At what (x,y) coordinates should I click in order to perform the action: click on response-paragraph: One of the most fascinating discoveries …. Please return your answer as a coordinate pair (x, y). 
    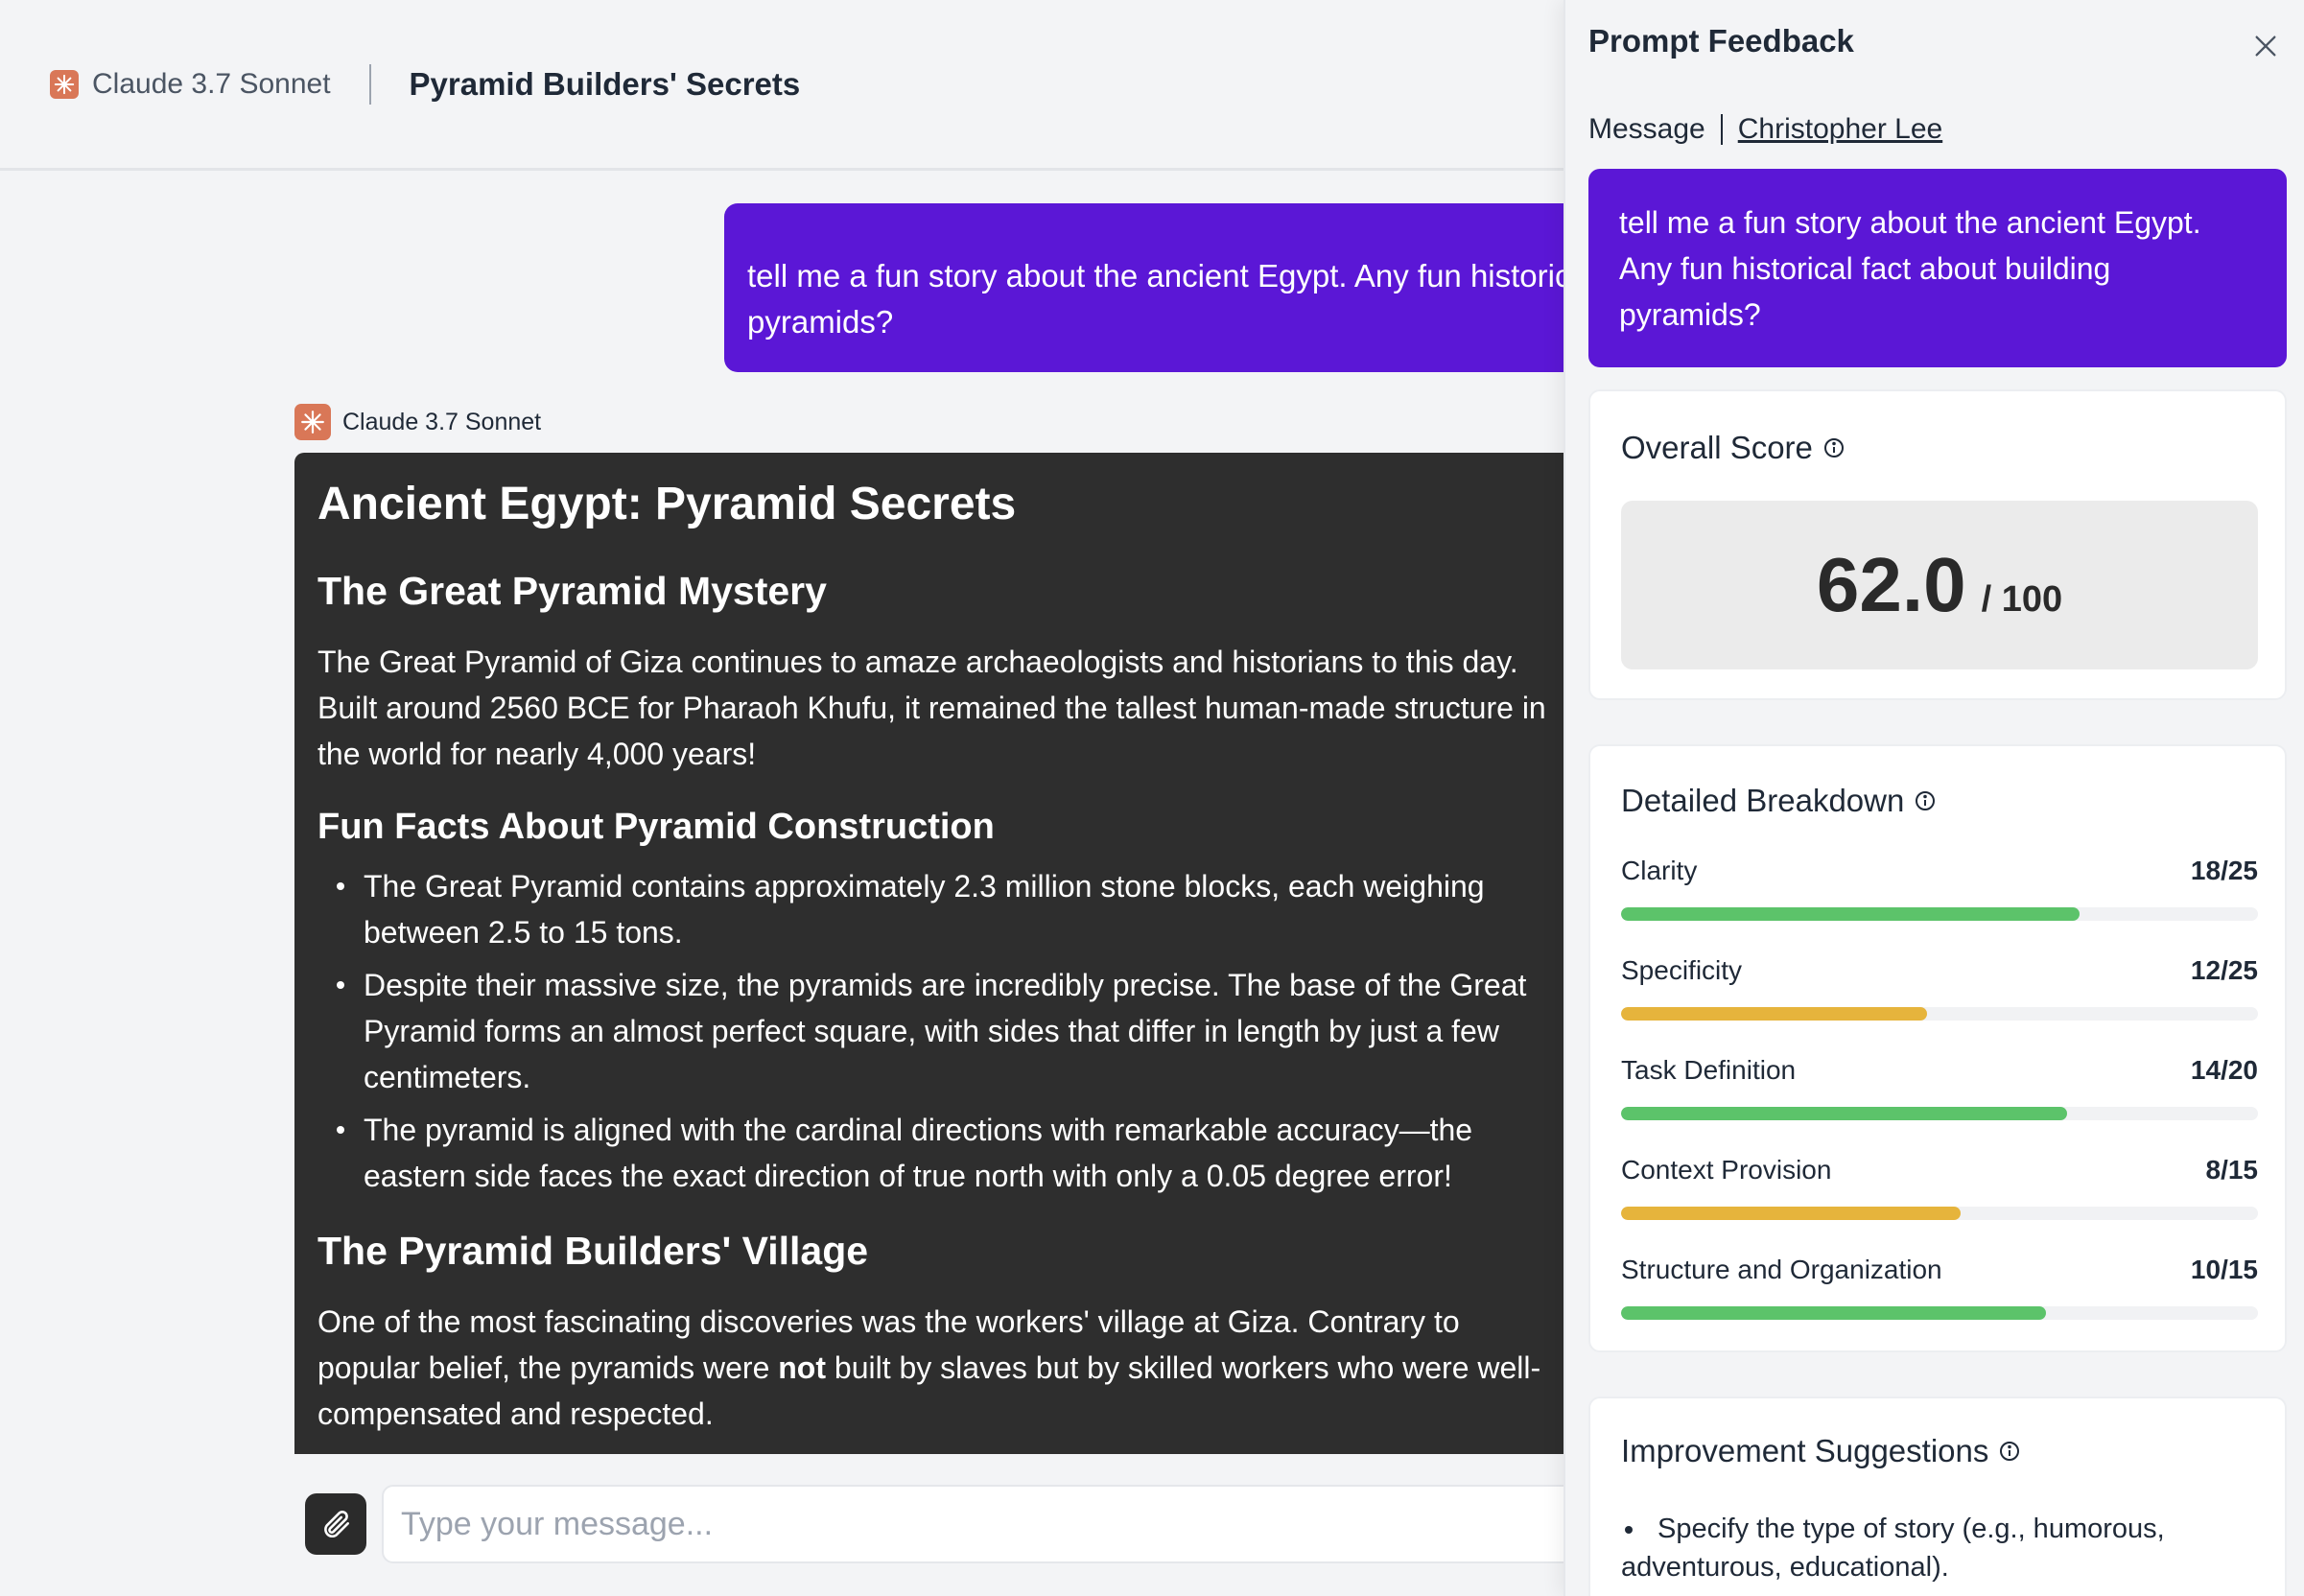
    Looking at the image, I should click on (937, 1368).